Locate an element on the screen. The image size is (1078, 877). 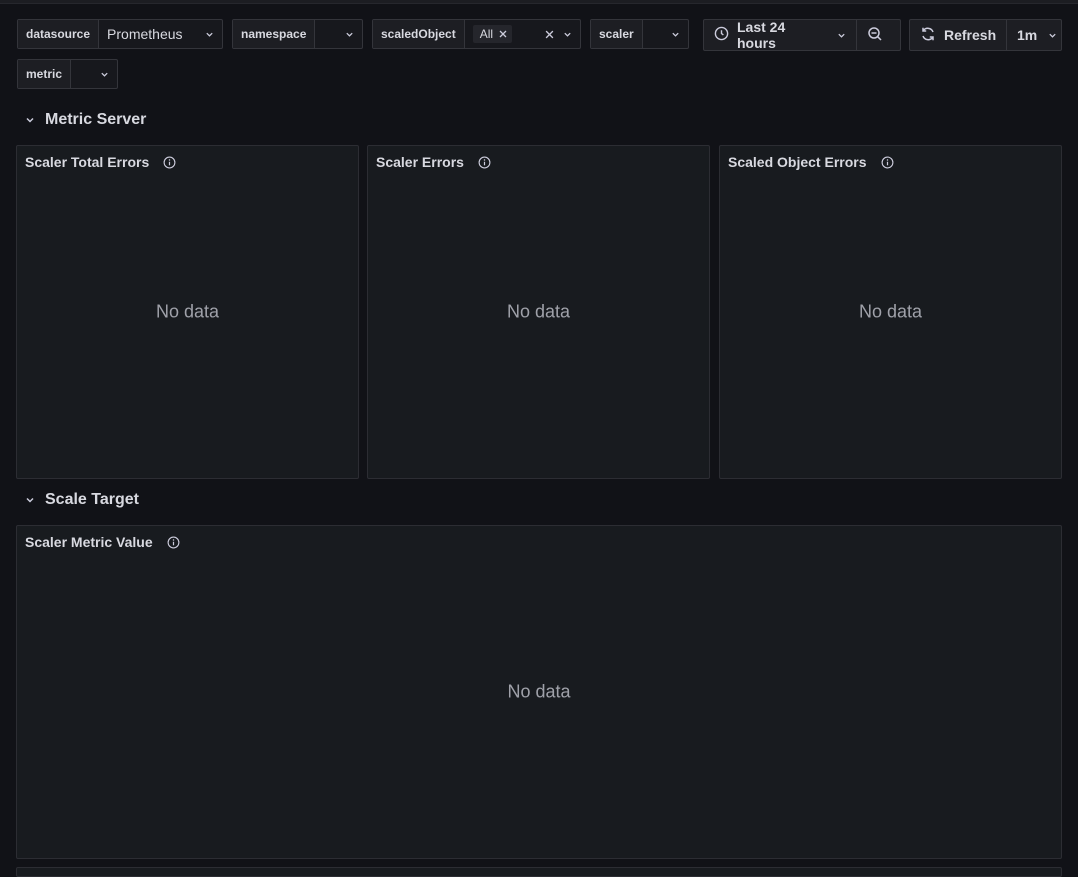
variable-namespace: namespace is located at coordinates (297, 34).